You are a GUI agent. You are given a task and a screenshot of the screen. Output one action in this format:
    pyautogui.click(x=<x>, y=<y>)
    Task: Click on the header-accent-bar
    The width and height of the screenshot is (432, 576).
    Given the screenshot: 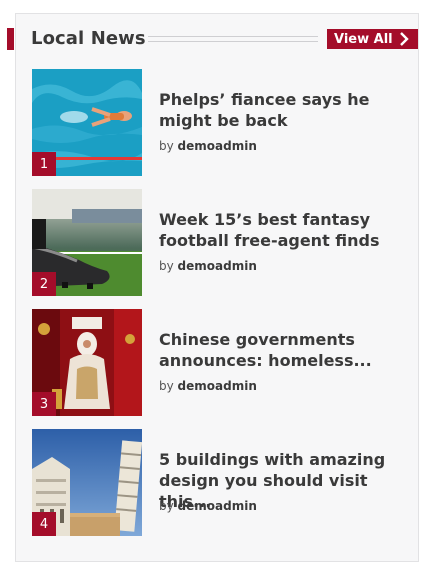 What is the action you would take?
    pyautogui.click(x=10, y=39)
    